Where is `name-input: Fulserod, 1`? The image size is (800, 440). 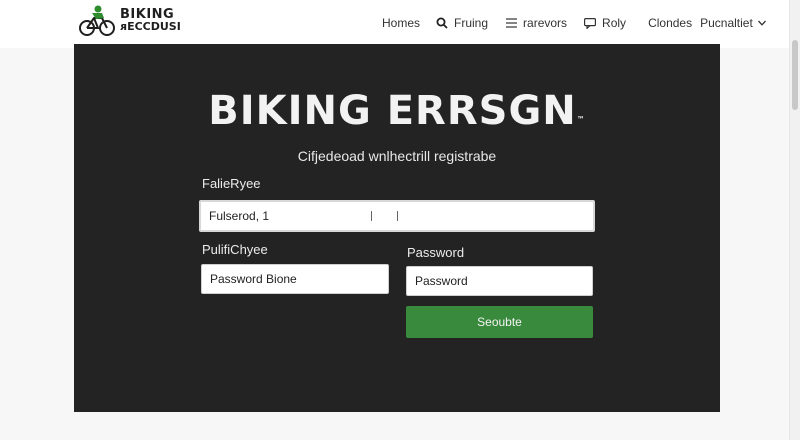
name-input: Fulserod, 1 is located at coordinates (397, 216).